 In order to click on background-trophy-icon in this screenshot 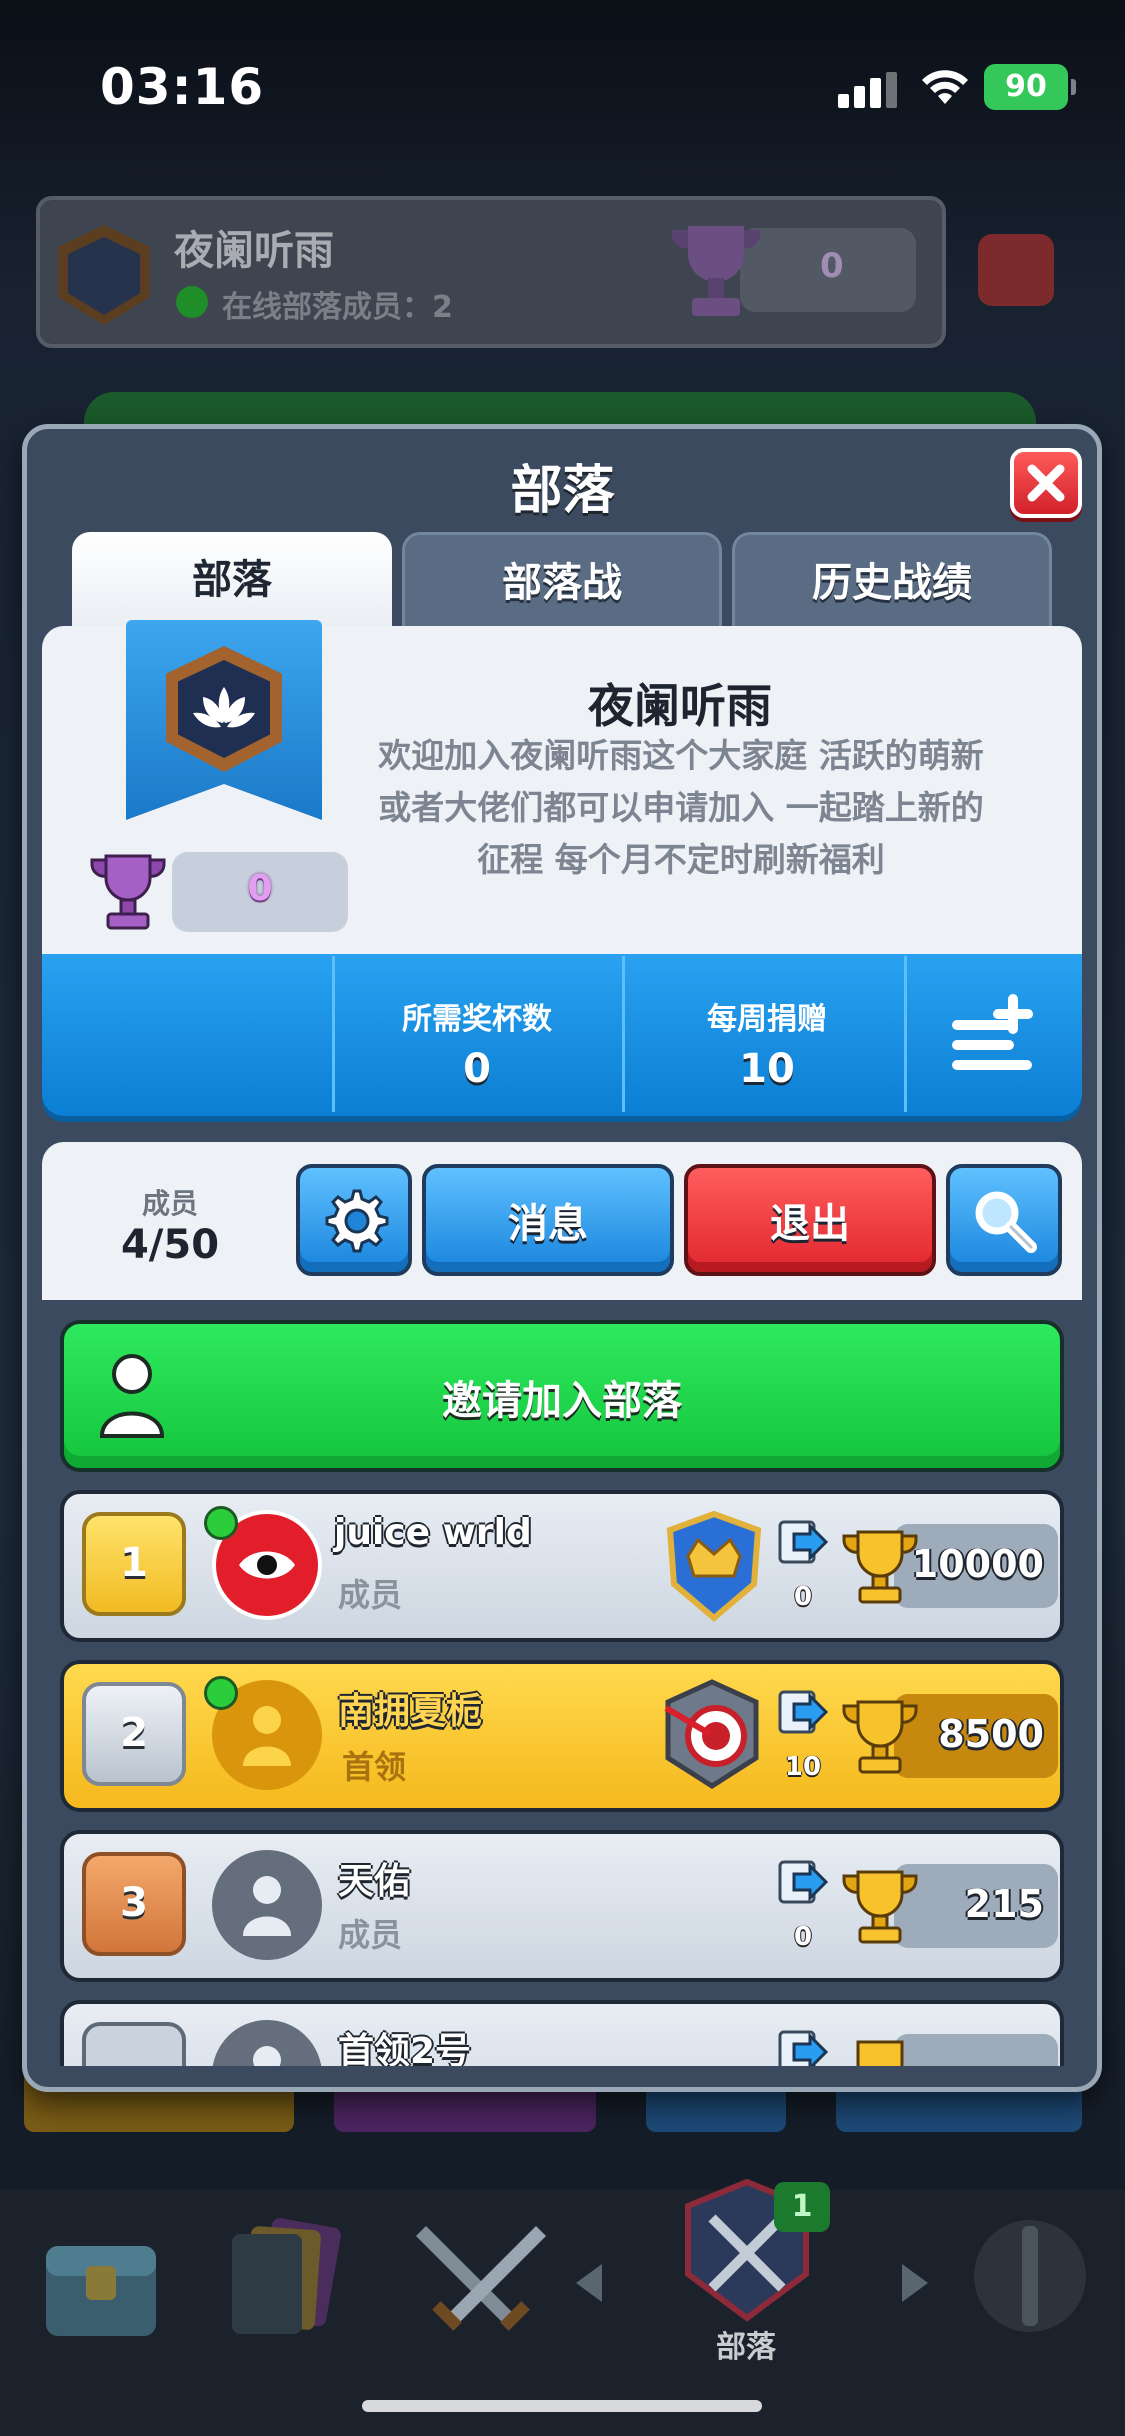, I will do `click(716, 271)`.